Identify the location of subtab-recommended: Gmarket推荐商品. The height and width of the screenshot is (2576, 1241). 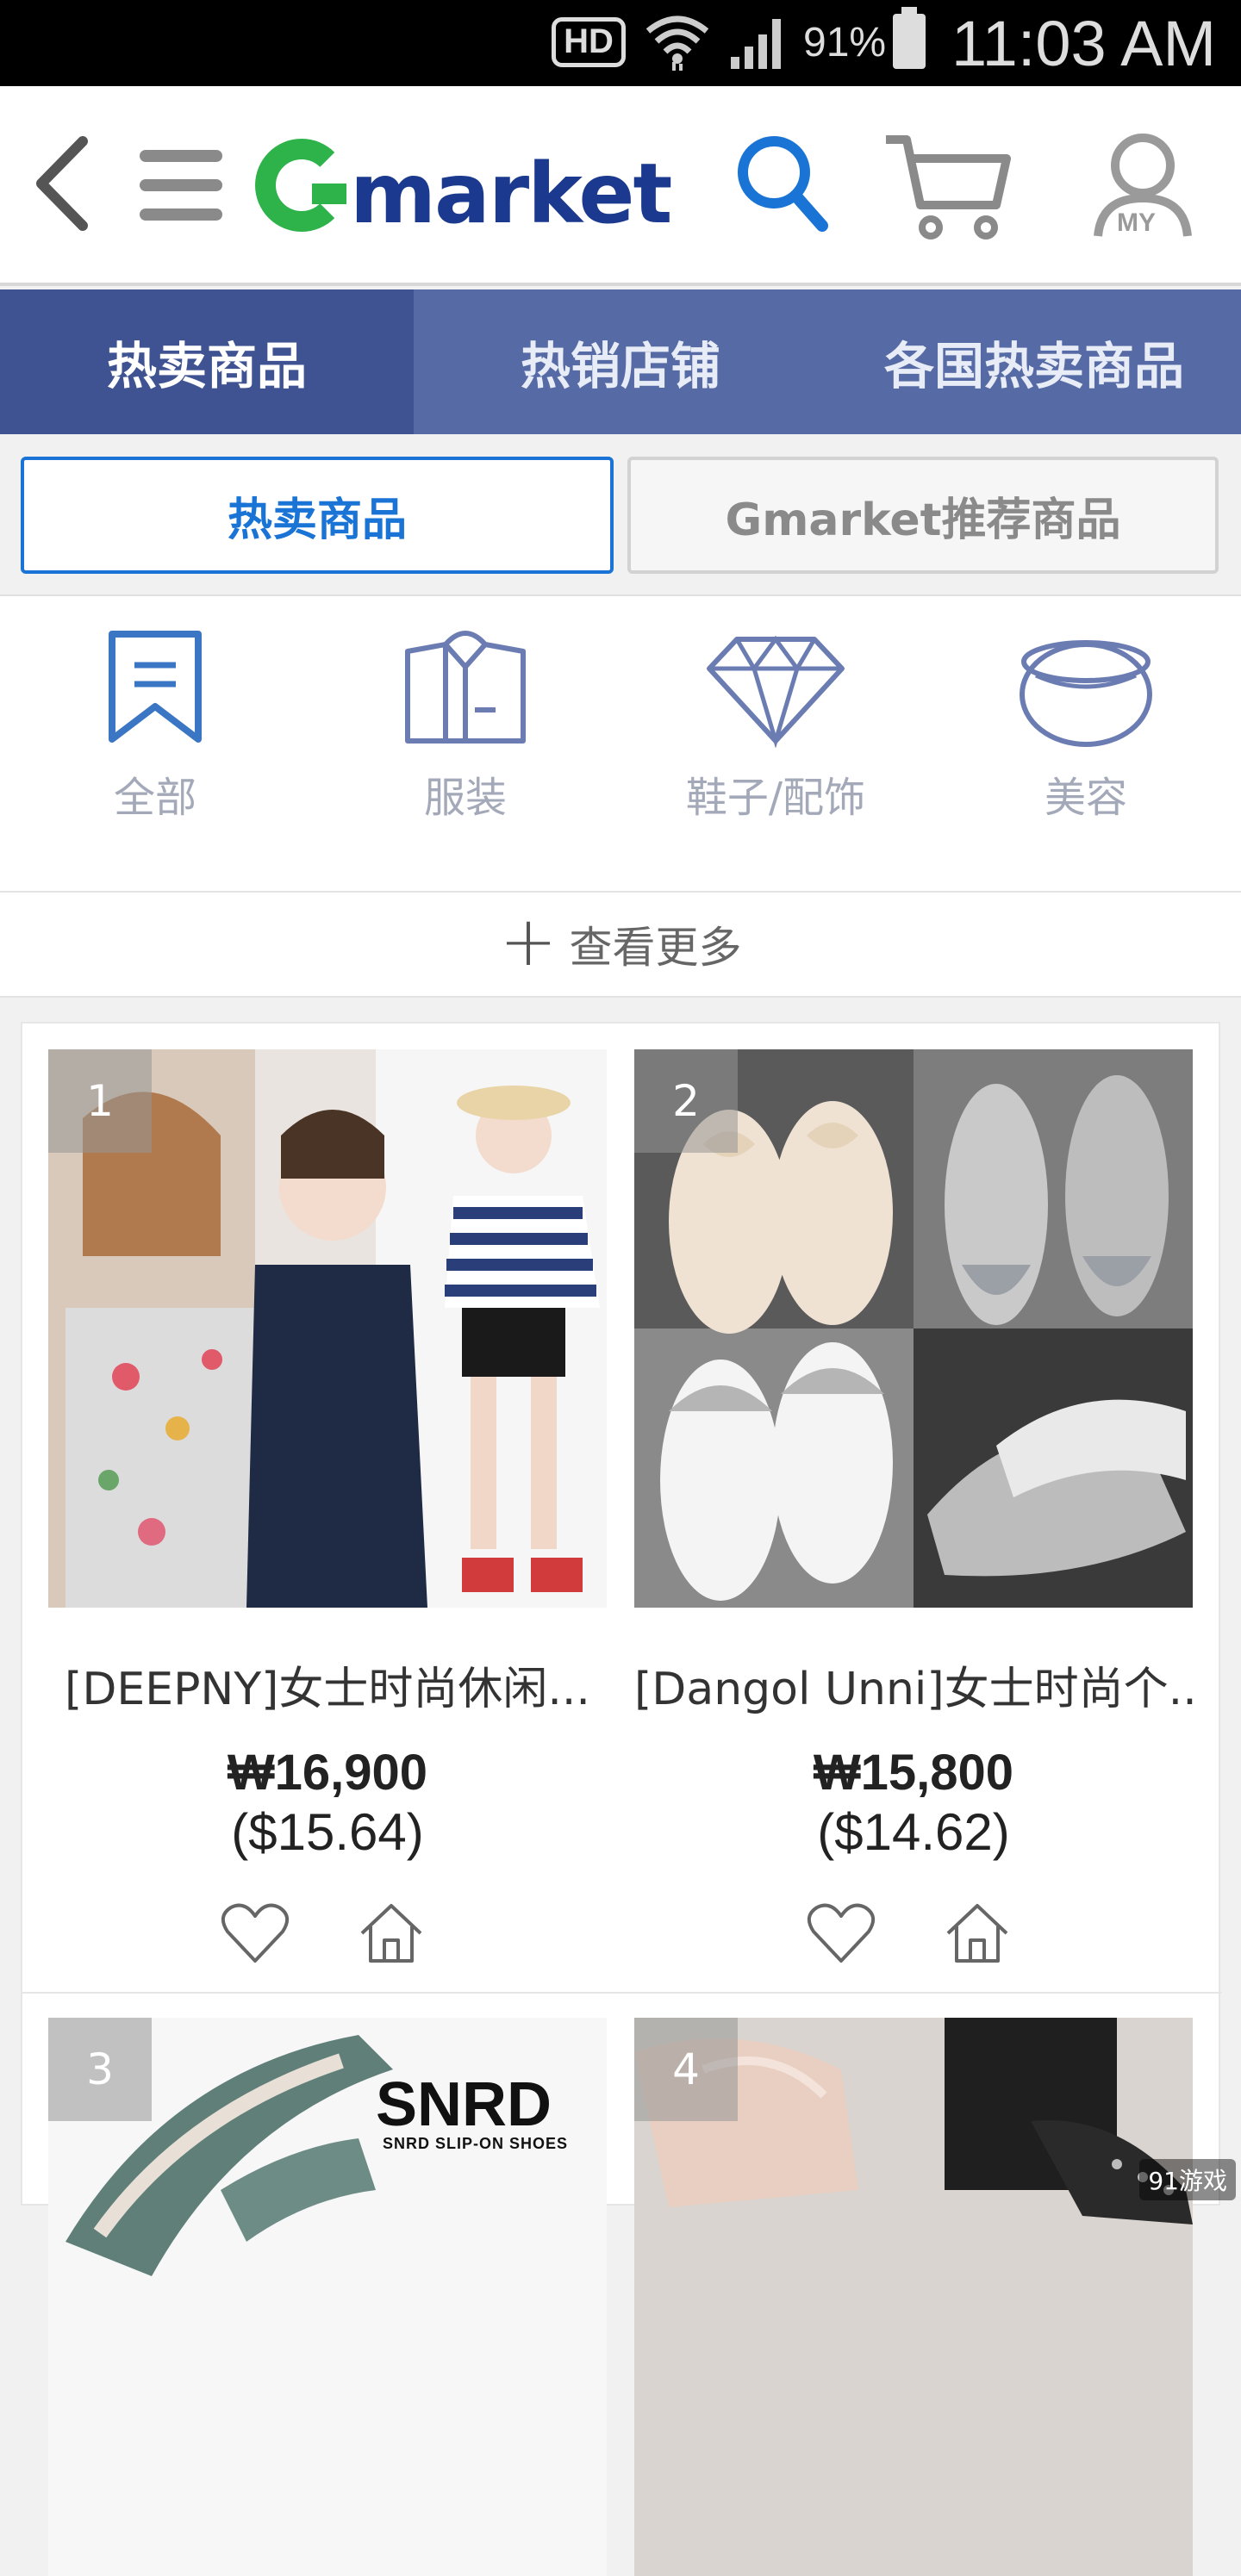
(923, 516).